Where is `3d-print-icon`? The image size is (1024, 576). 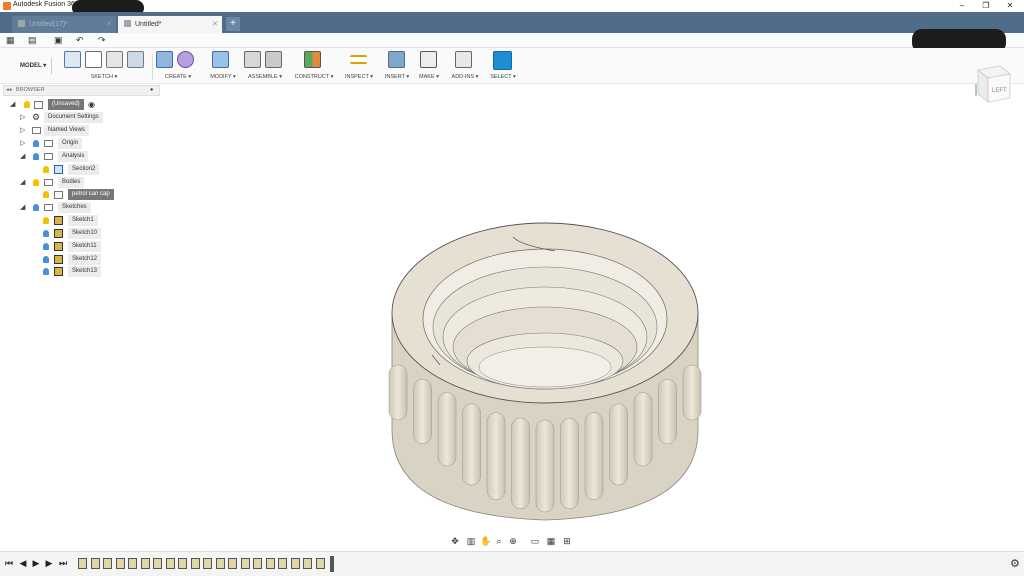 3d-print-icon is located at coordinates (428, 59).